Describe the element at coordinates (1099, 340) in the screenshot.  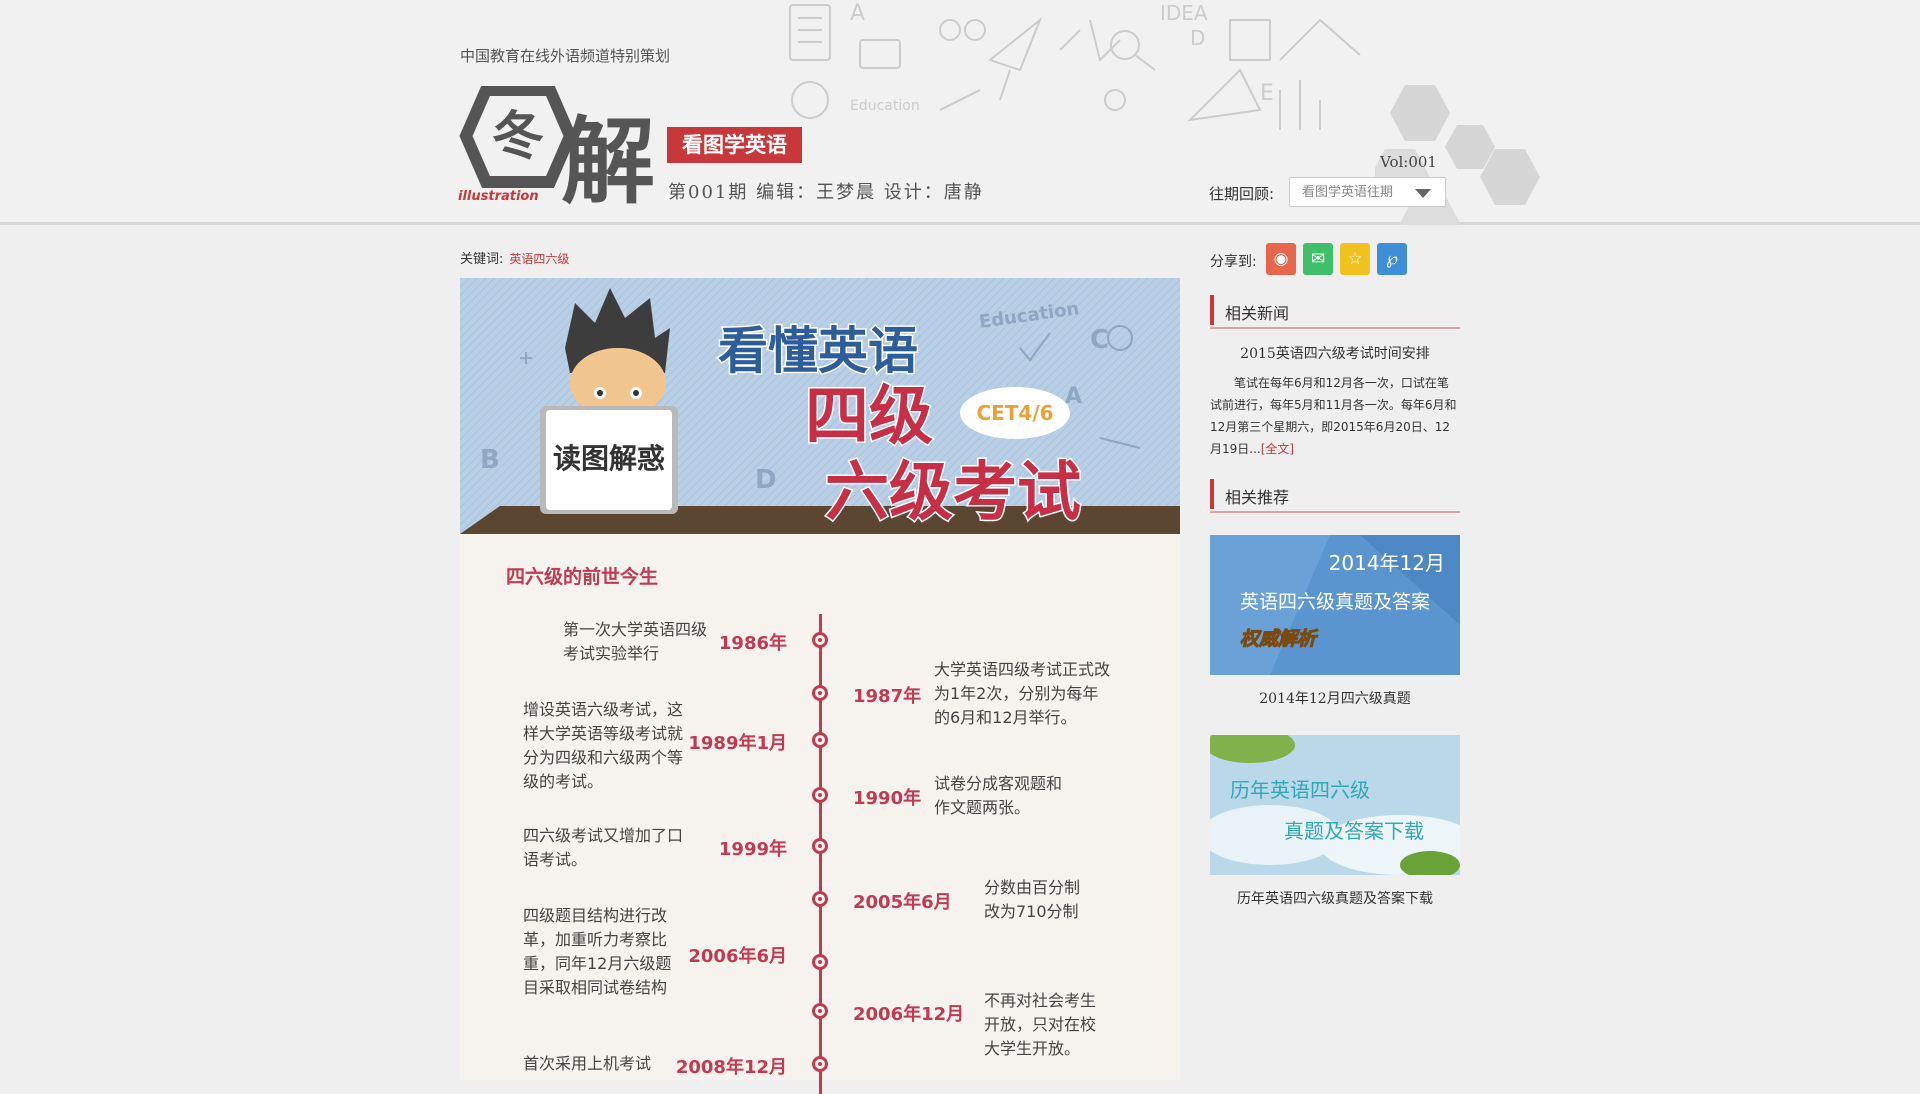
I see `svg-text: C` at that location.